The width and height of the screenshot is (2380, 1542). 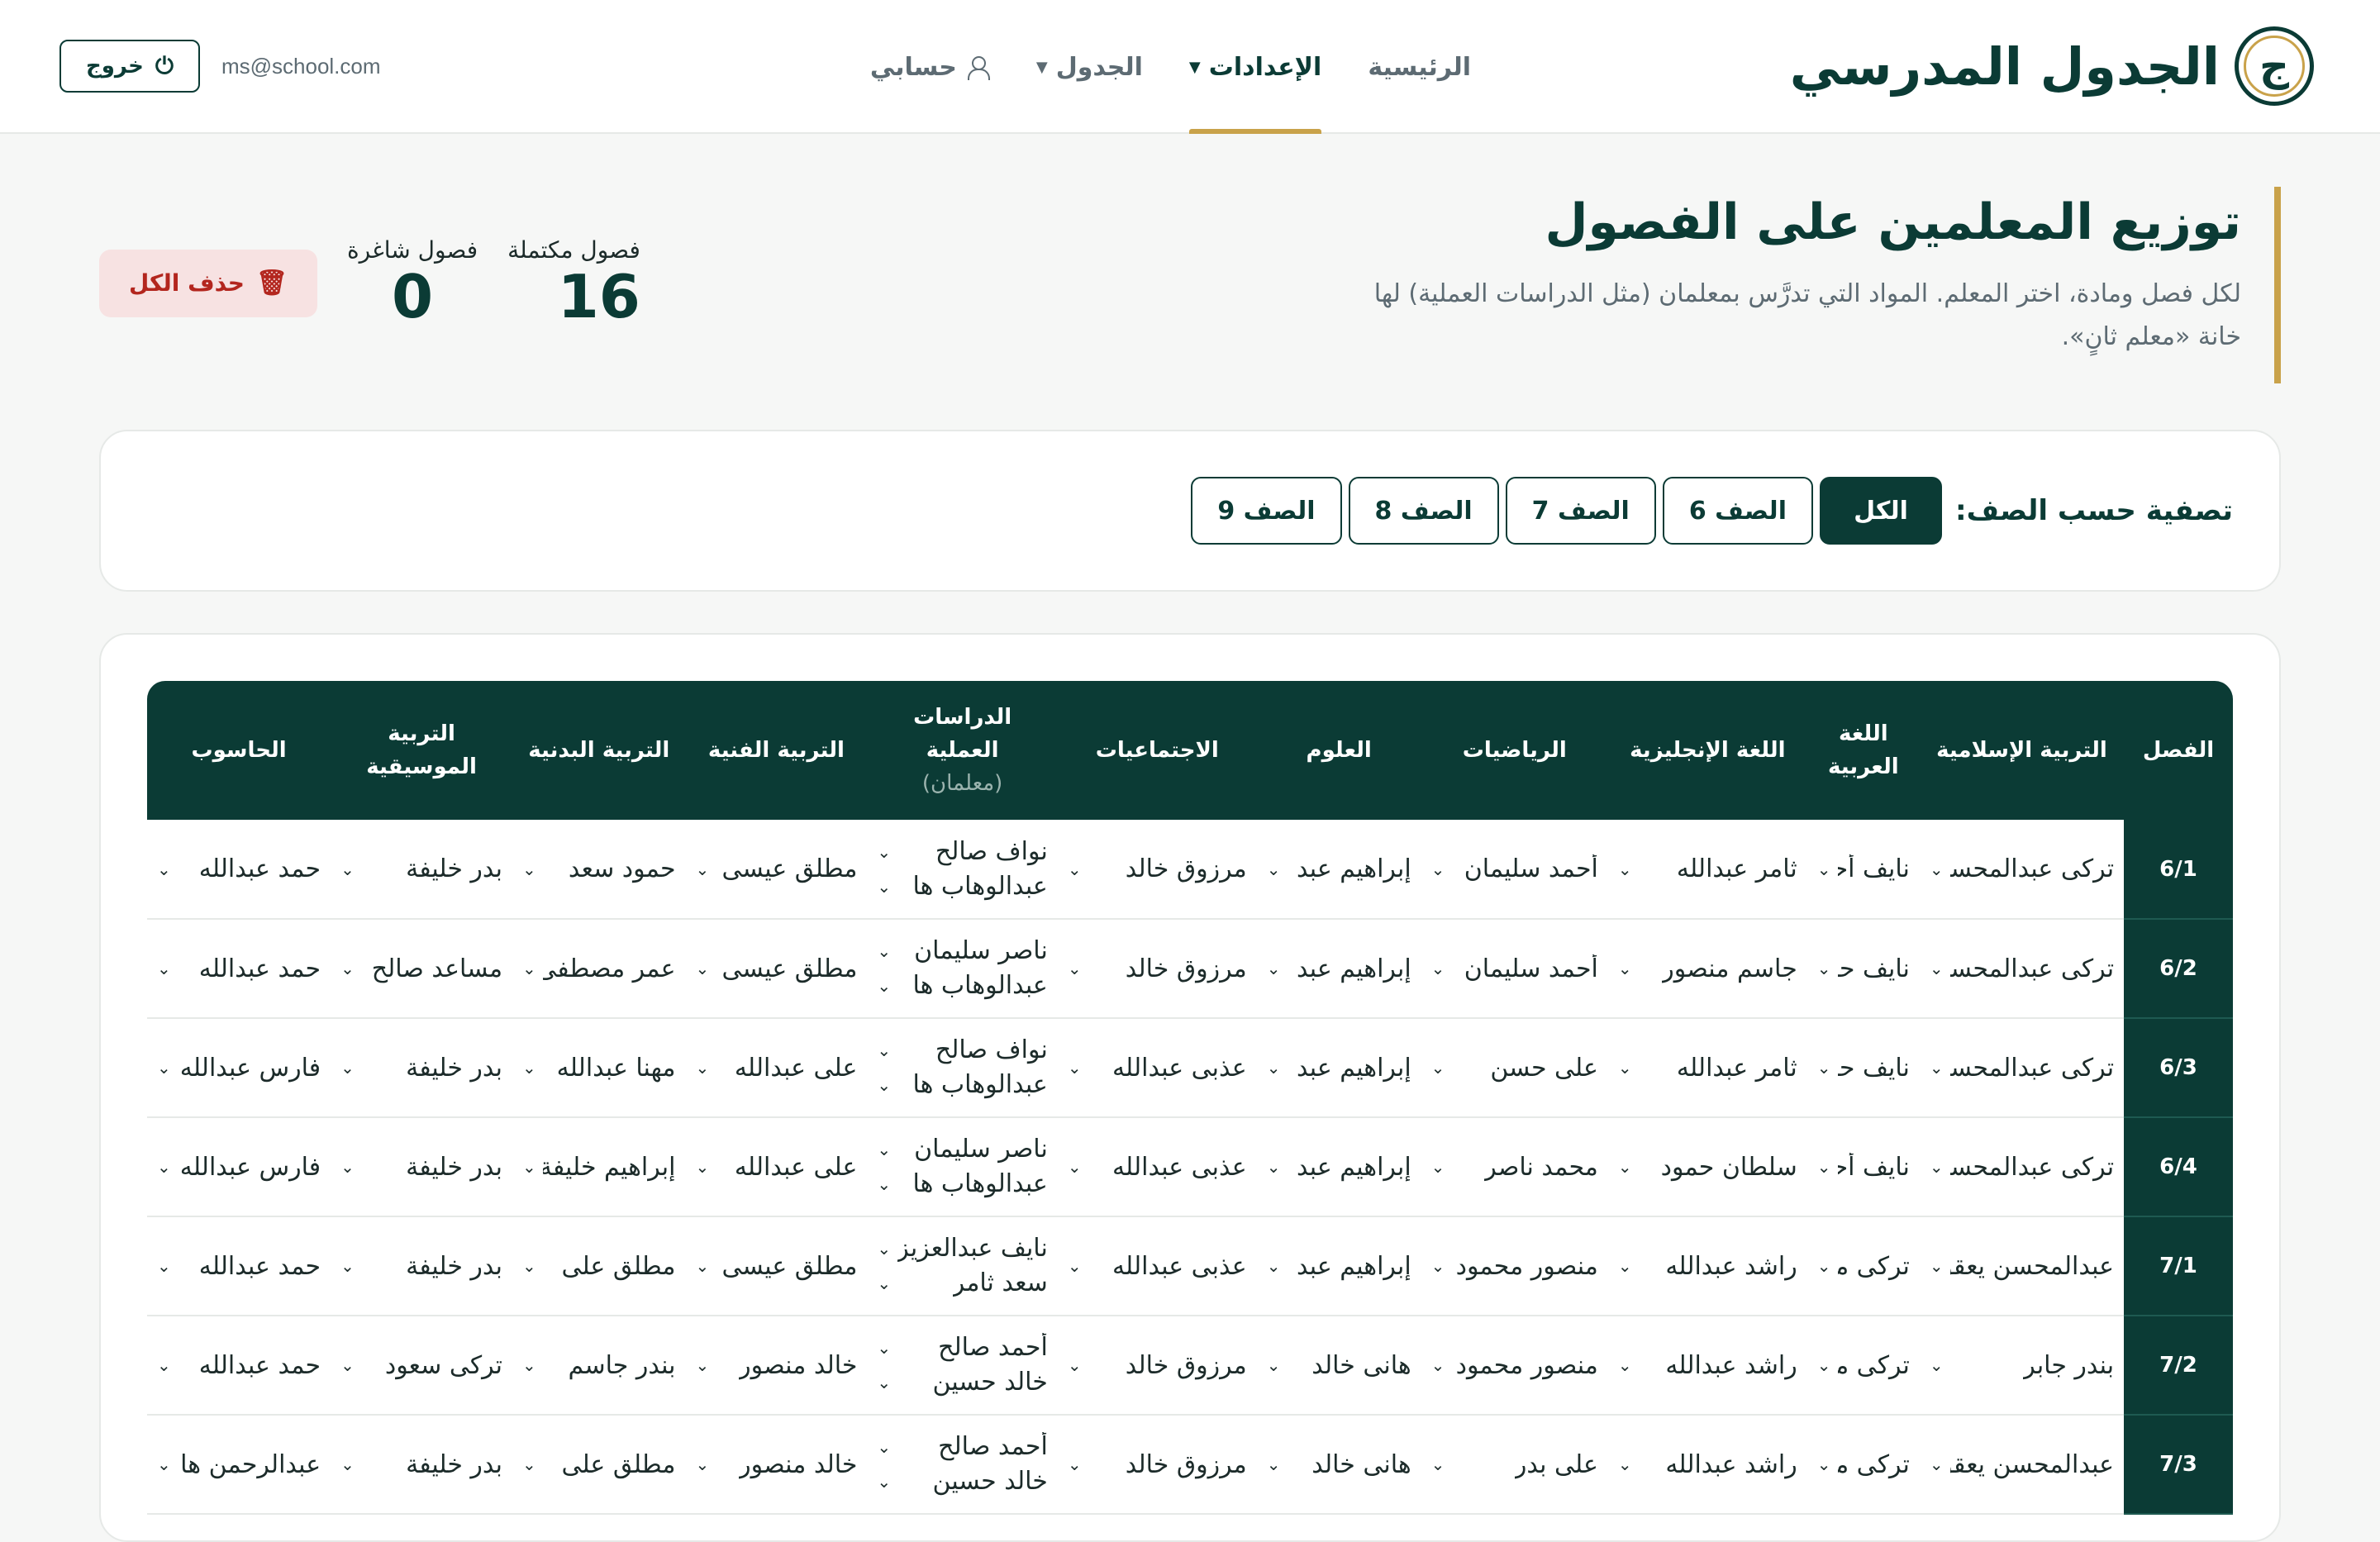 What do you see at coordinates (930, 67) in the screenshot?
I see `nav-item-account: حسابي` at bounding box center [930, 67].